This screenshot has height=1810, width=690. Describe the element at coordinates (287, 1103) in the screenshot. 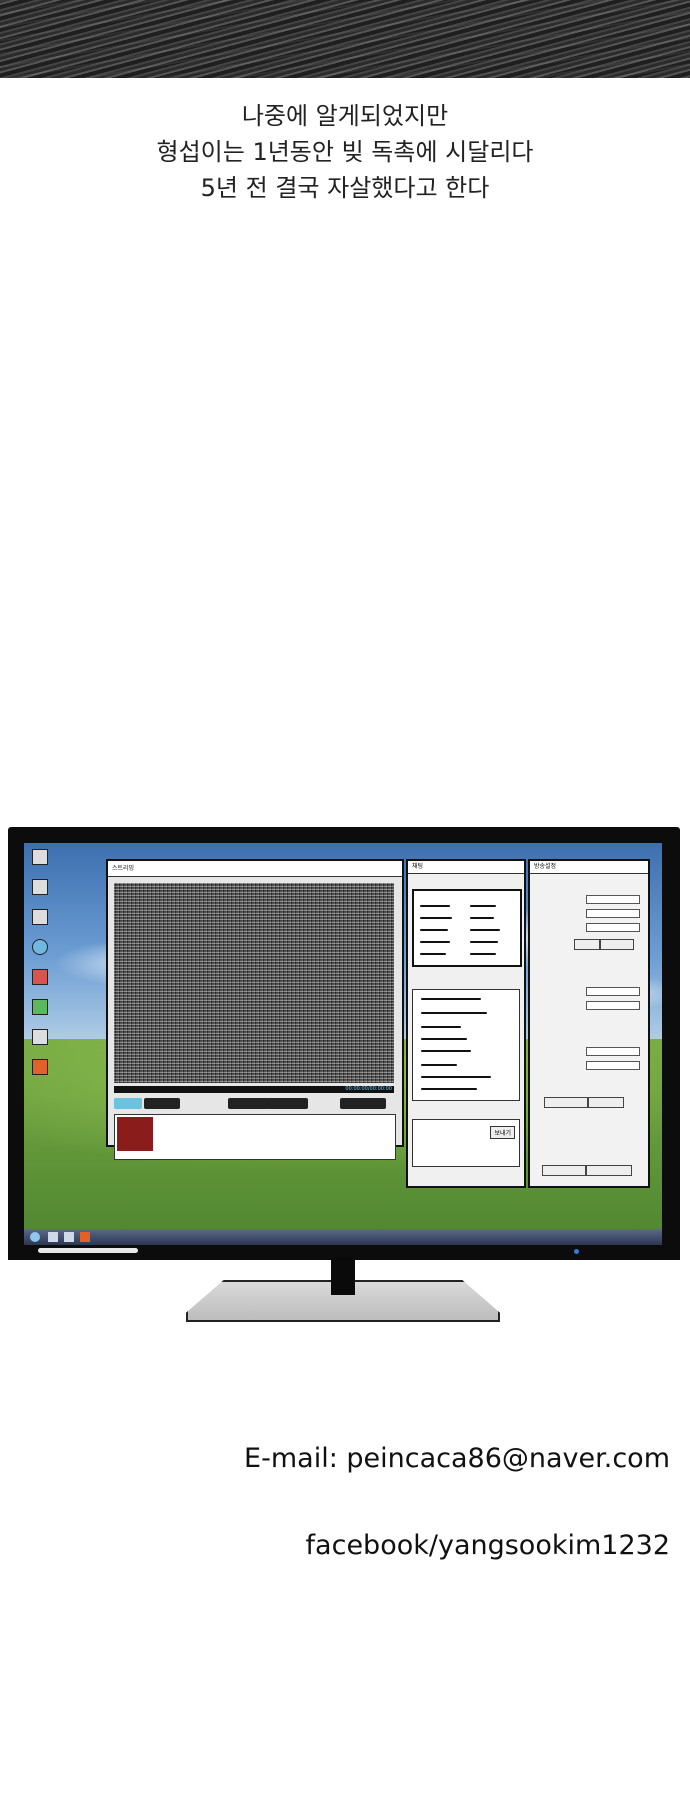

I see `capture-button` at that location.